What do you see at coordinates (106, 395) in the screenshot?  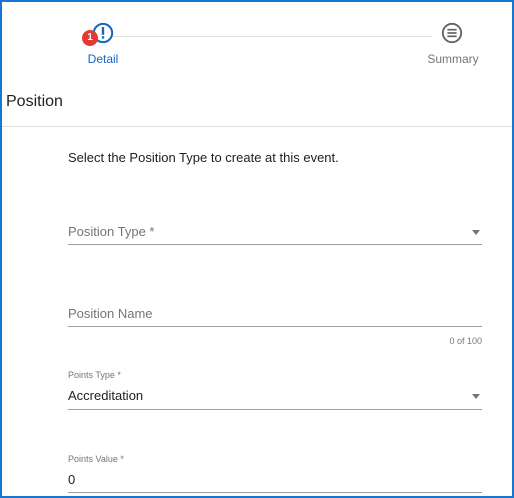 I see `points-type-value: Accreditation` at bounding box center [106, 395].